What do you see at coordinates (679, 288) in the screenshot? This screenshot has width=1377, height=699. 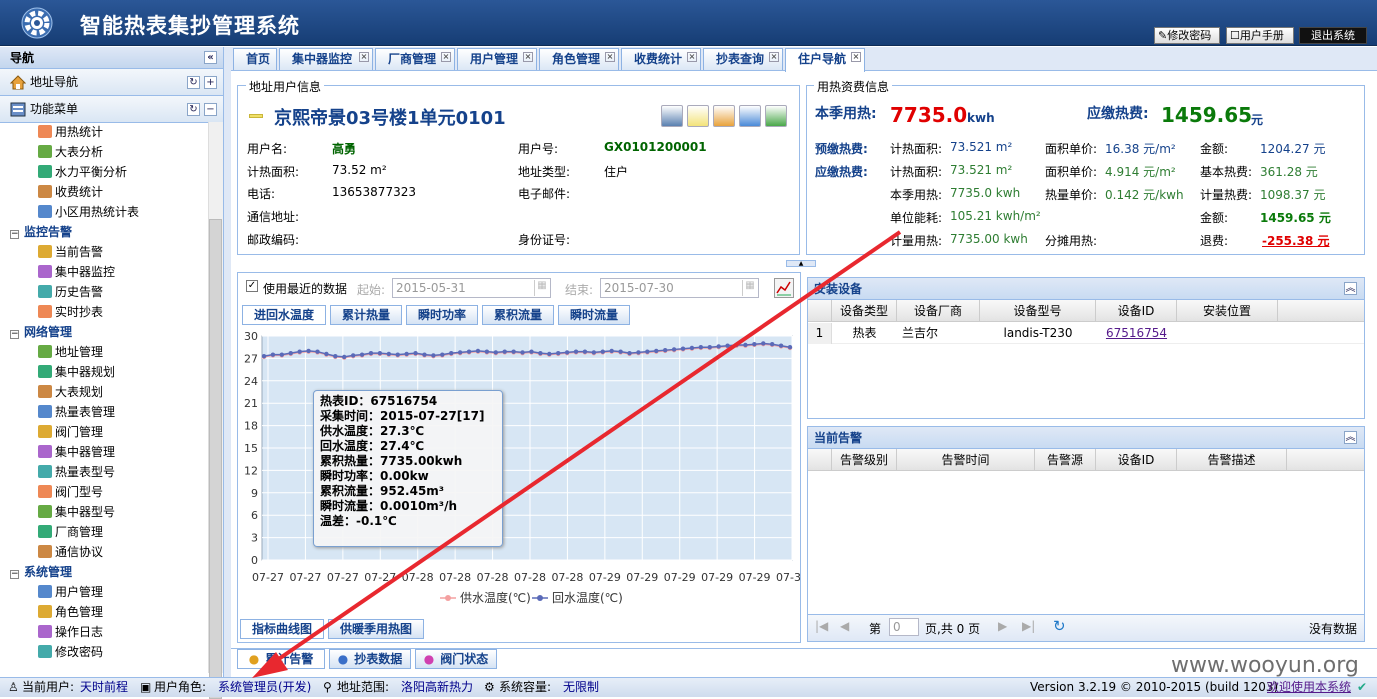 I see `end-date-input` at bounding box center [679, 288].